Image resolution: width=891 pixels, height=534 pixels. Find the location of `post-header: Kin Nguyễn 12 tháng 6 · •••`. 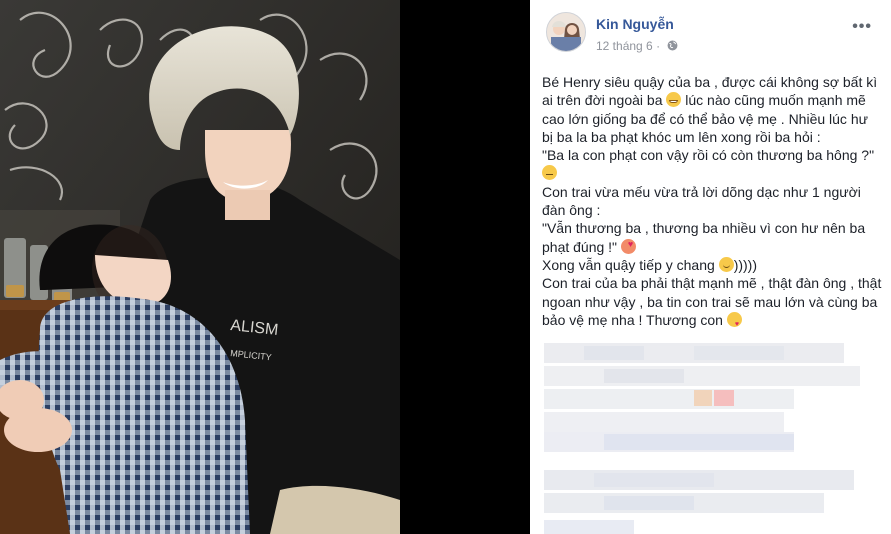

post-header: Kin Nguyễn 12 tháng 6 · ••• is located at coordinates (711, 34).